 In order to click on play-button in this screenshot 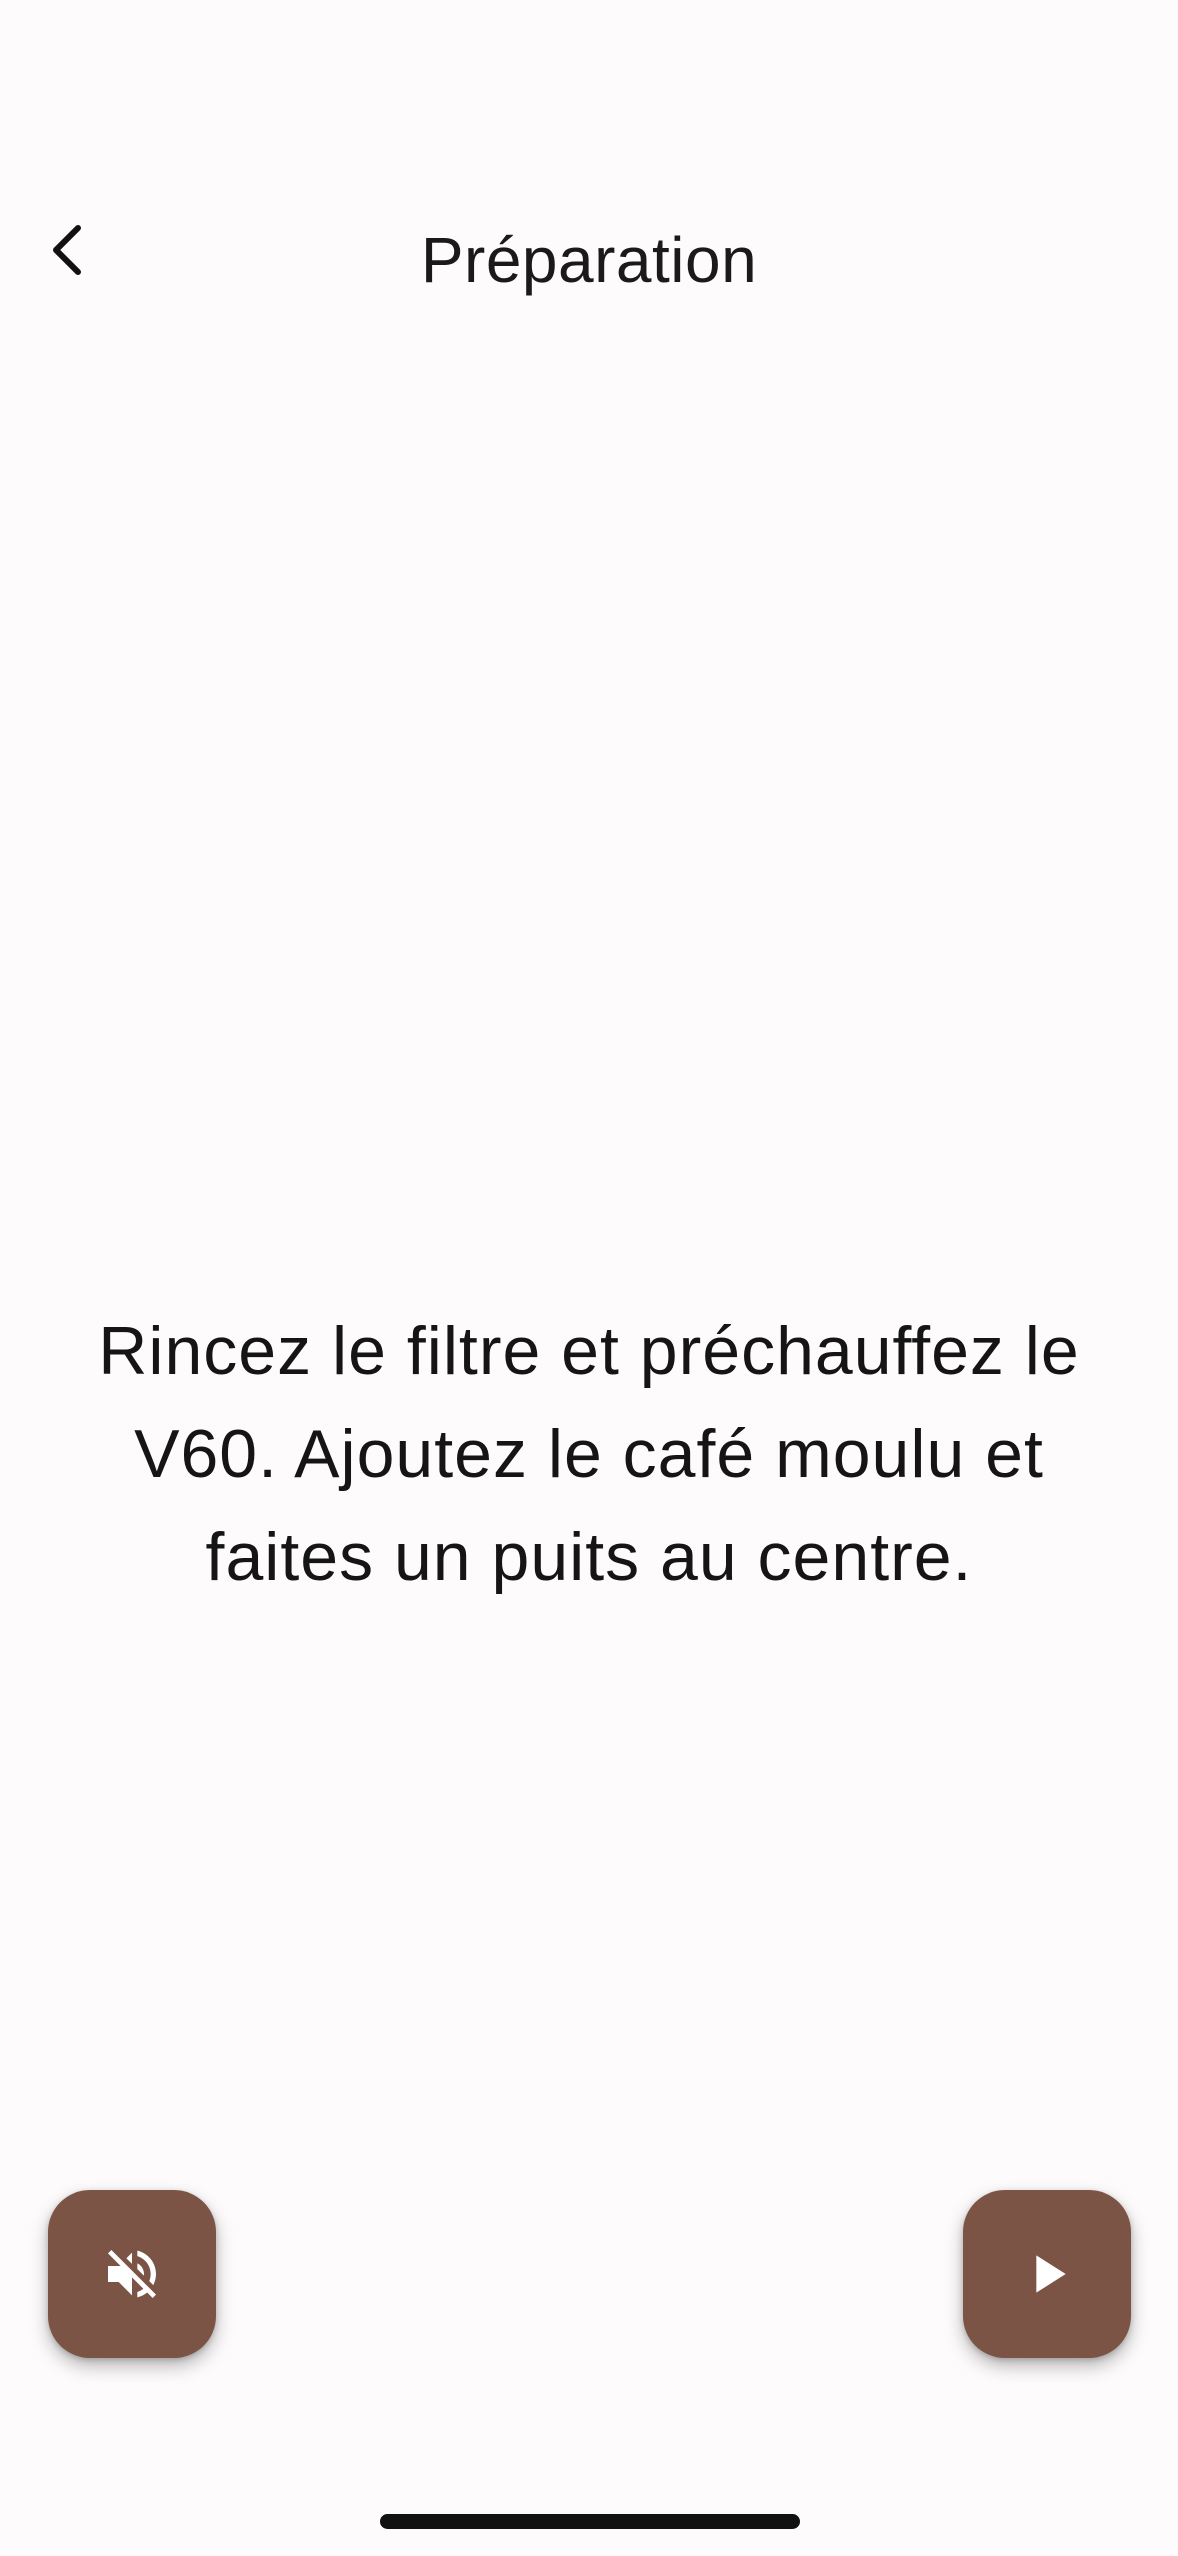, I will do `click(1047, 2274)`.